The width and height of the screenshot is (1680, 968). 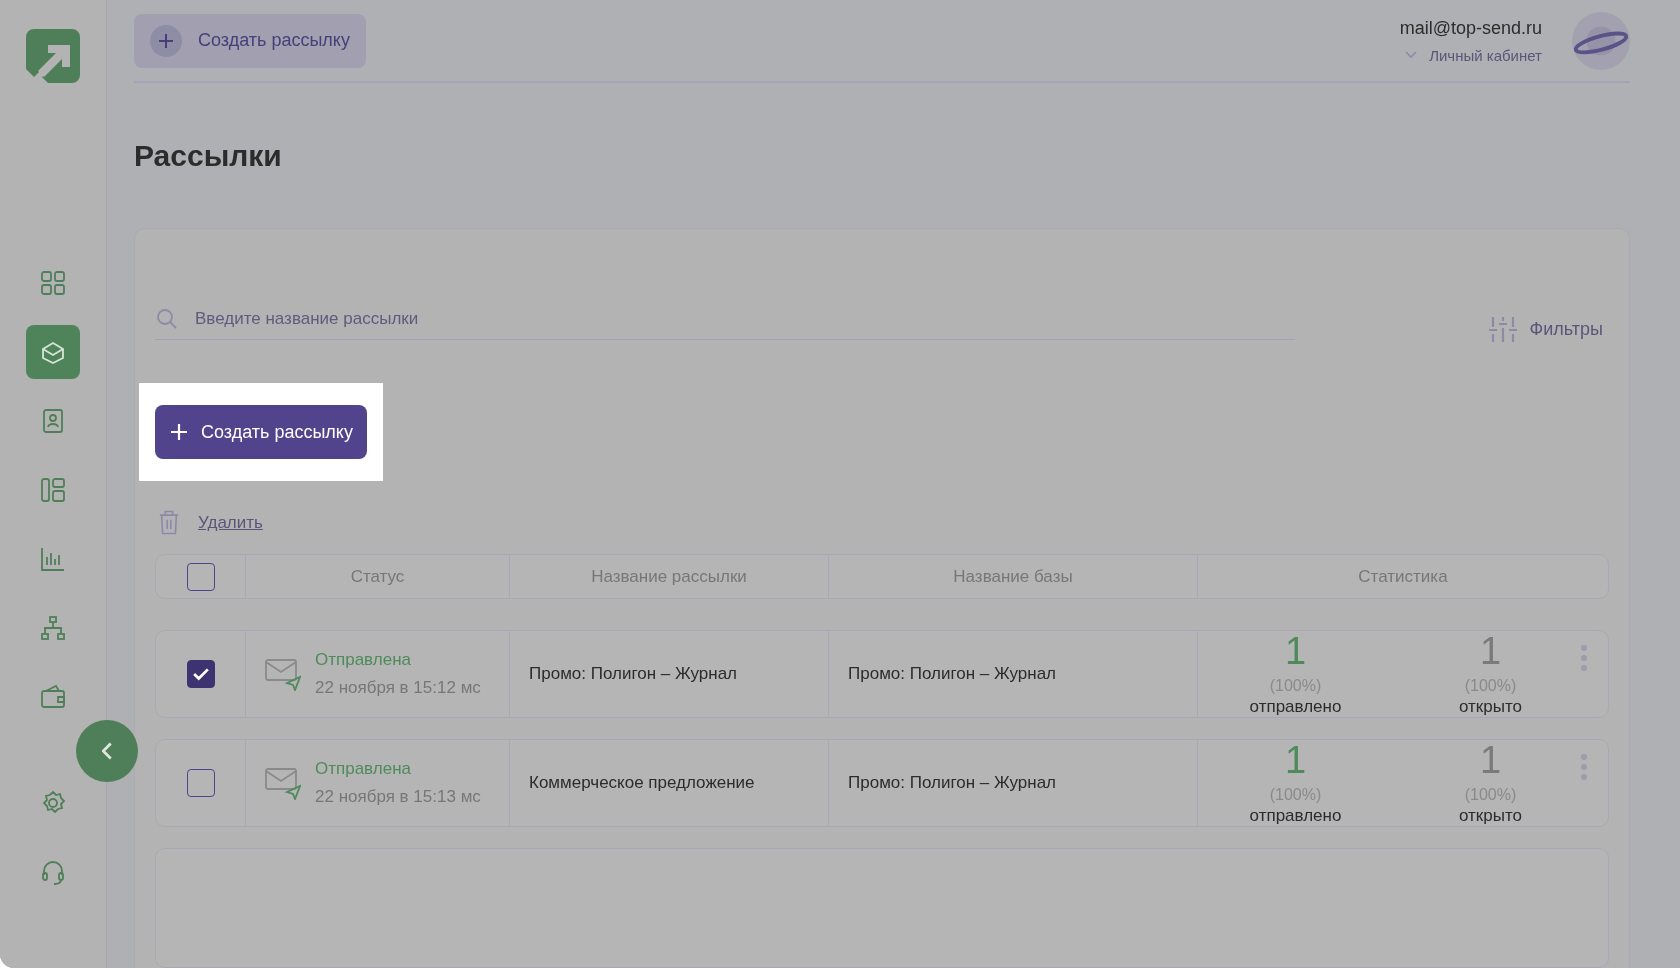 What do you see at coordinates (167, 318) in the screenshot?
I see `search-icon` at bounding box center [167, 318].